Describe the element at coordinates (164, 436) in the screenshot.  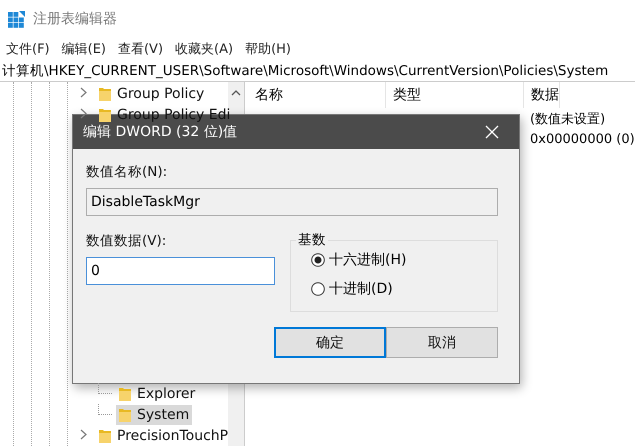
I see `tree-item: PrecisionTouchP` at that location.